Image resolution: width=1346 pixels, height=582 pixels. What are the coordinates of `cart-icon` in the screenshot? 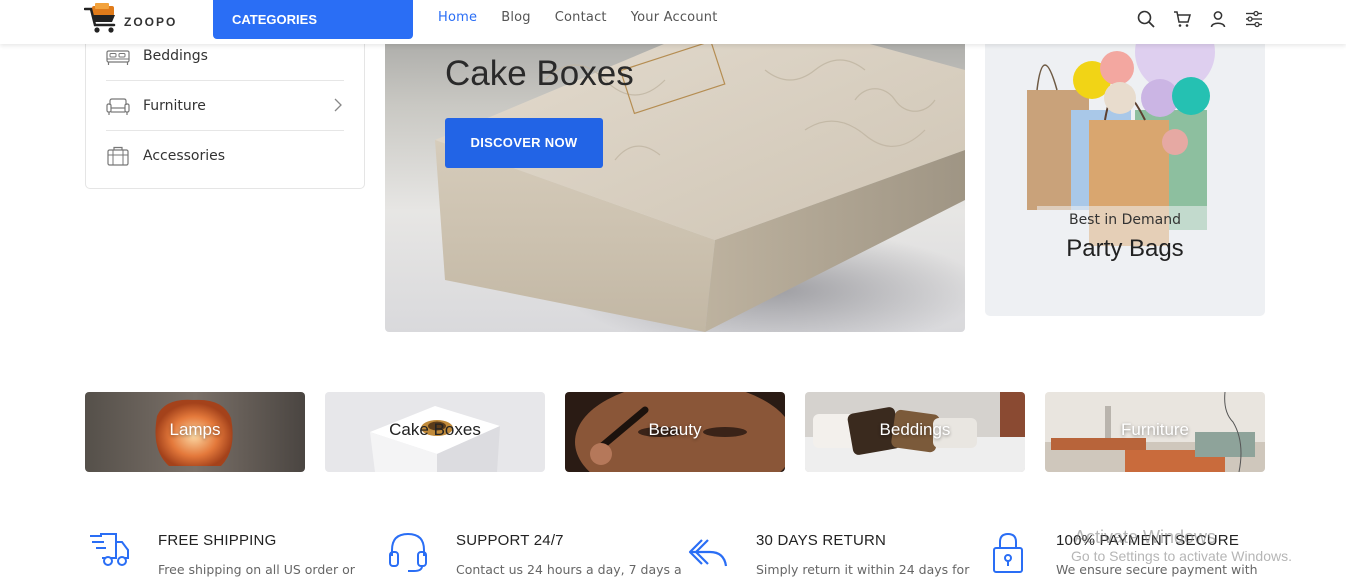 It's located at (1182, 19).